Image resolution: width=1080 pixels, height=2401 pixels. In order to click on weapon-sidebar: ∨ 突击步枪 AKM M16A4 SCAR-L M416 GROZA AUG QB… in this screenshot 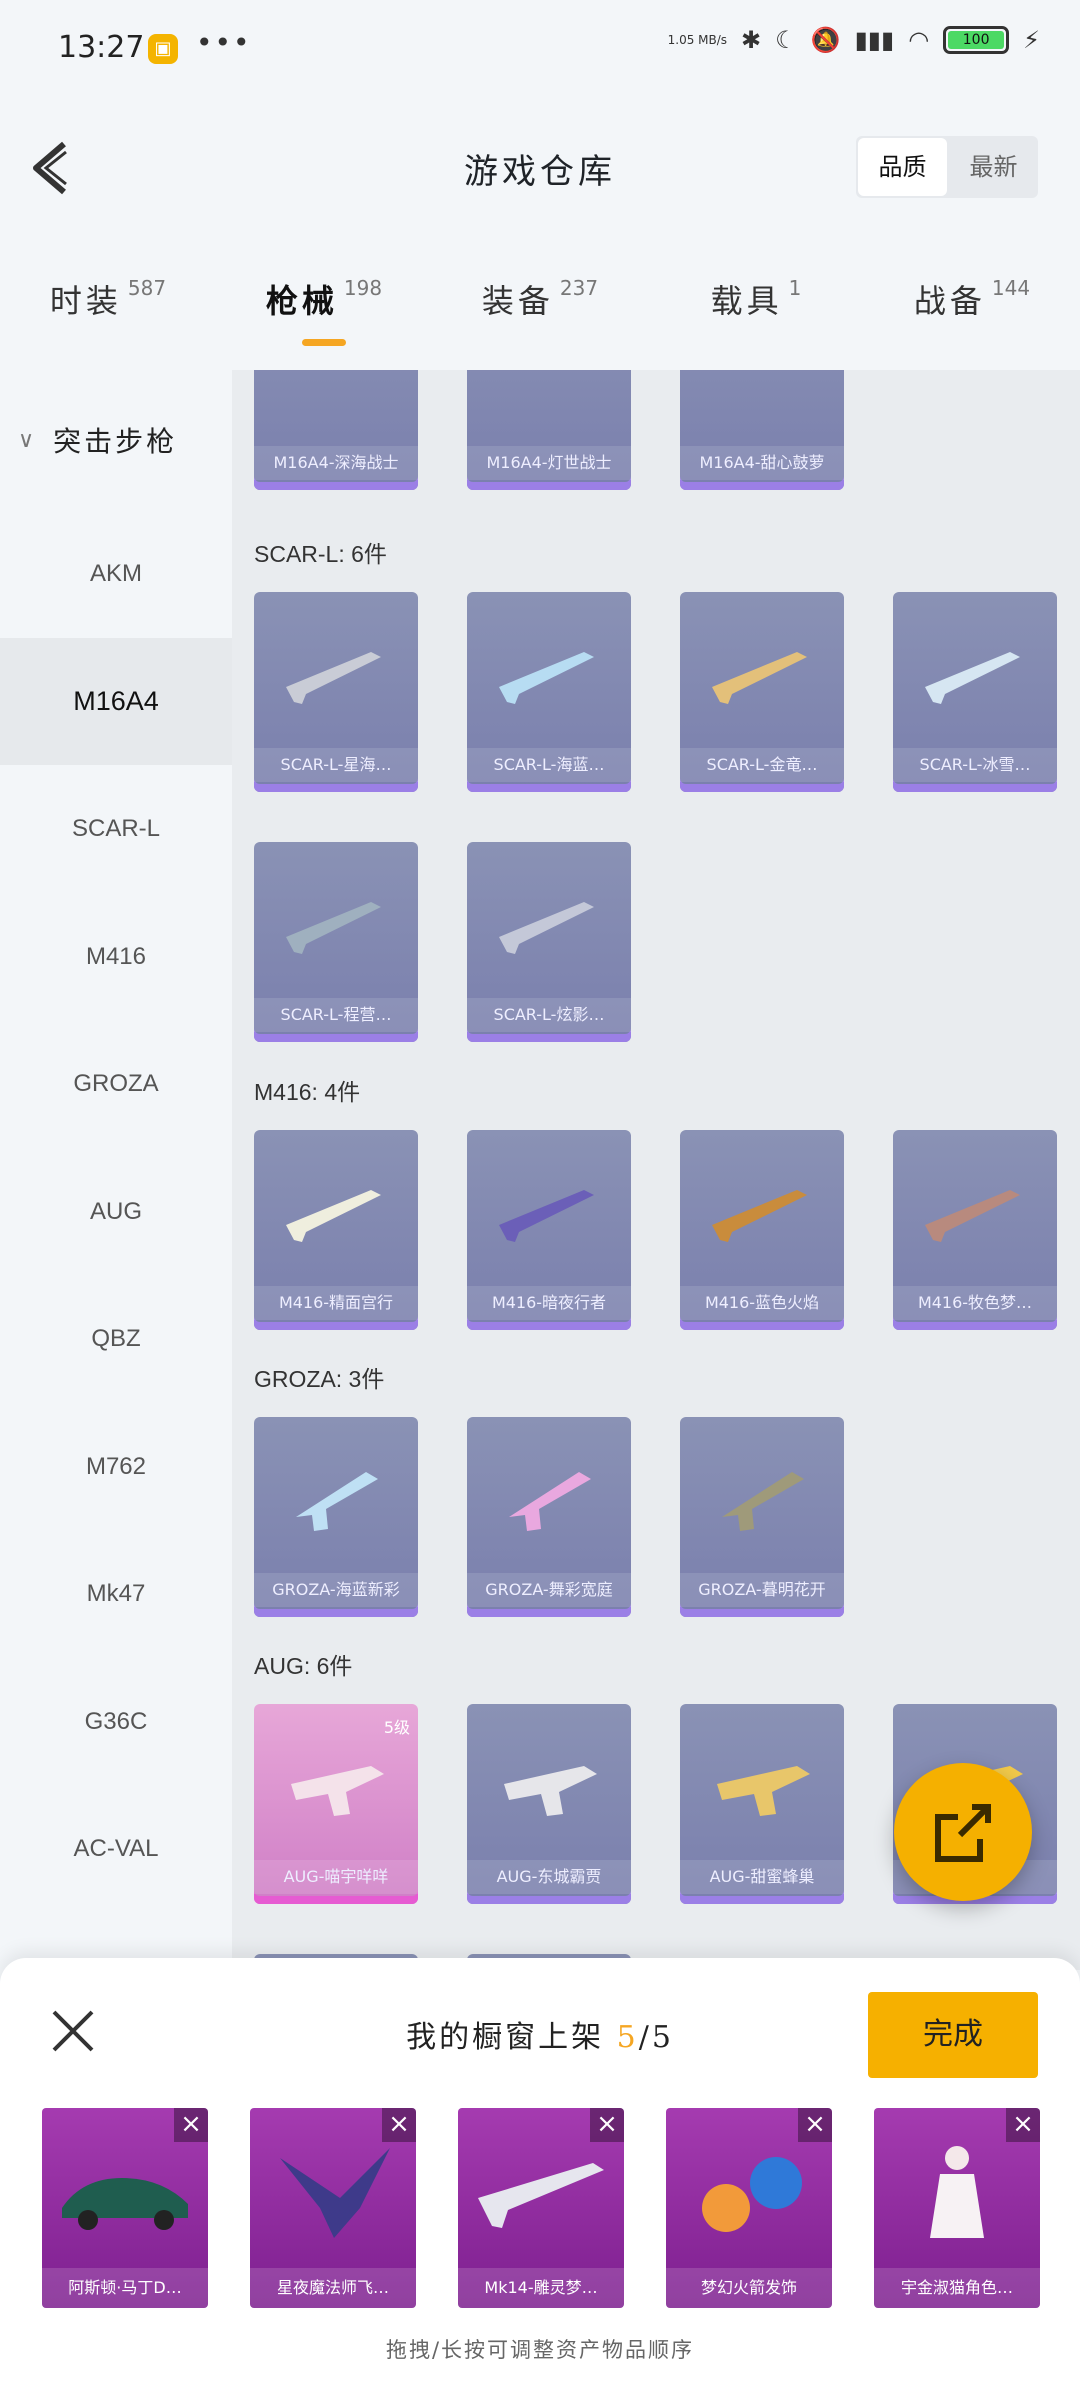, I will do `click(116, 1170)`.